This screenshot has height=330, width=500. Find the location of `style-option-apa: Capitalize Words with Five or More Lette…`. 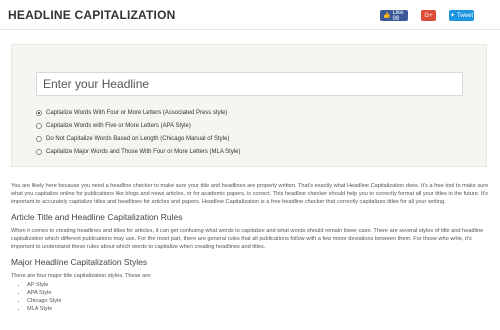

style-option-apa: Capitalize Words with Five or More Lette… is located at coordinates (138, 125).